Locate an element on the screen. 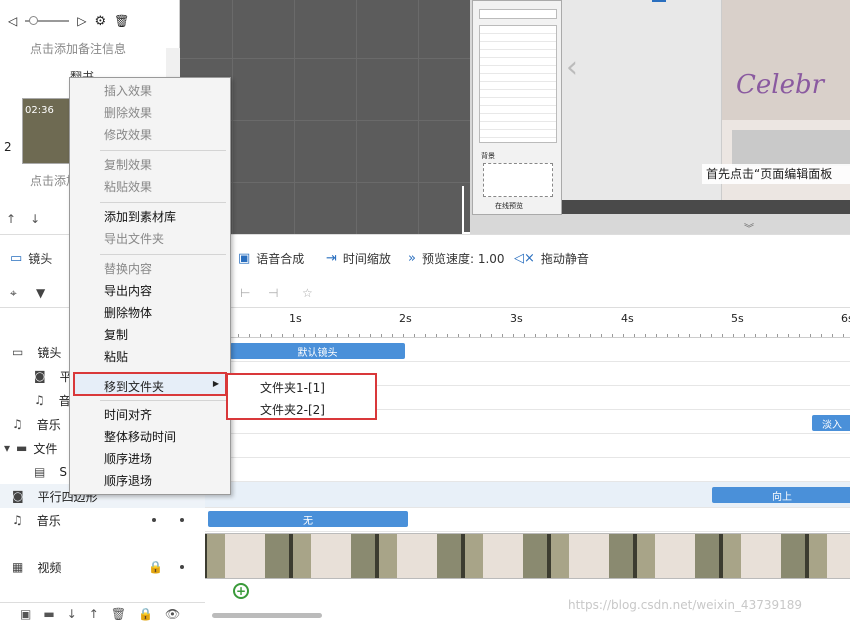  menu-insert-effect: 插入效果 is located at coordinates (128, 91).